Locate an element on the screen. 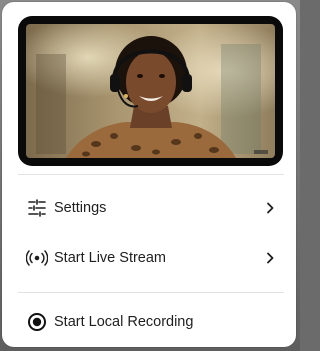 This screenshot has width=320, height=351. start-local-recording-menu-item: Start Local Recording is located at coordinates (149, 322).